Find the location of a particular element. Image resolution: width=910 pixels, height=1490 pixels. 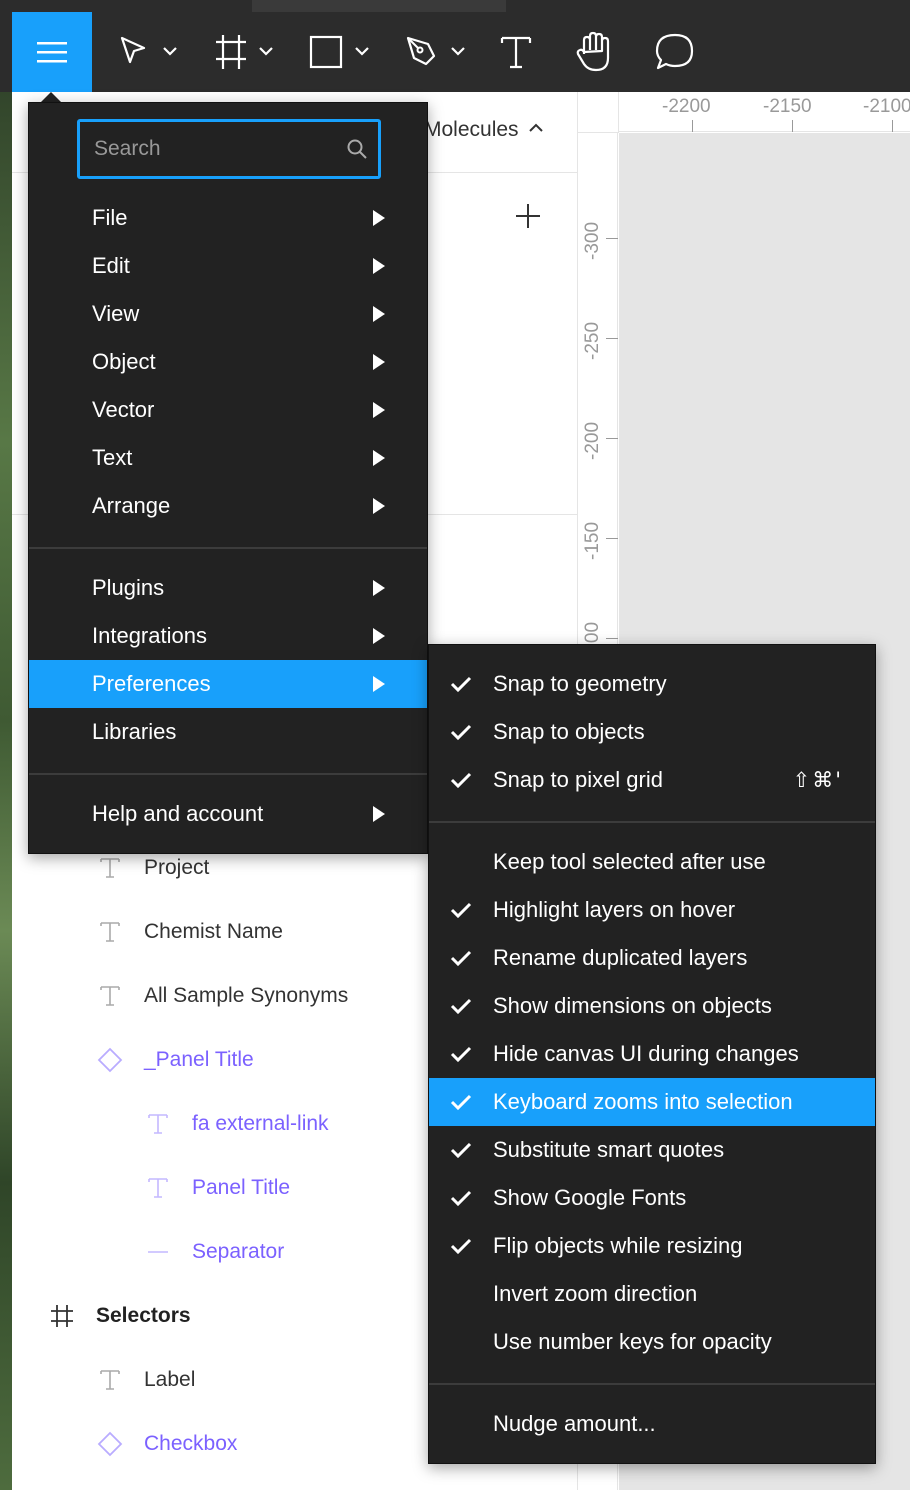

menu-item-help-and-account: Help and account is located at coordinates (228, 814).